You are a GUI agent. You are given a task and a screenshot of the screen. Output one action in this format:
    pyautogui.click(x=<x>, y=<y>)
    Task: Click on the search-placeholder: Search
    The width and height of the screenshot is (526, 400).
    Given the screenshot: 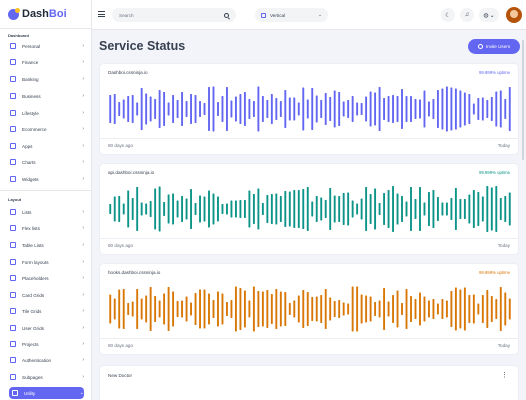 What is the action you would take?
    pyautogui.click(x=126, y=15)
    